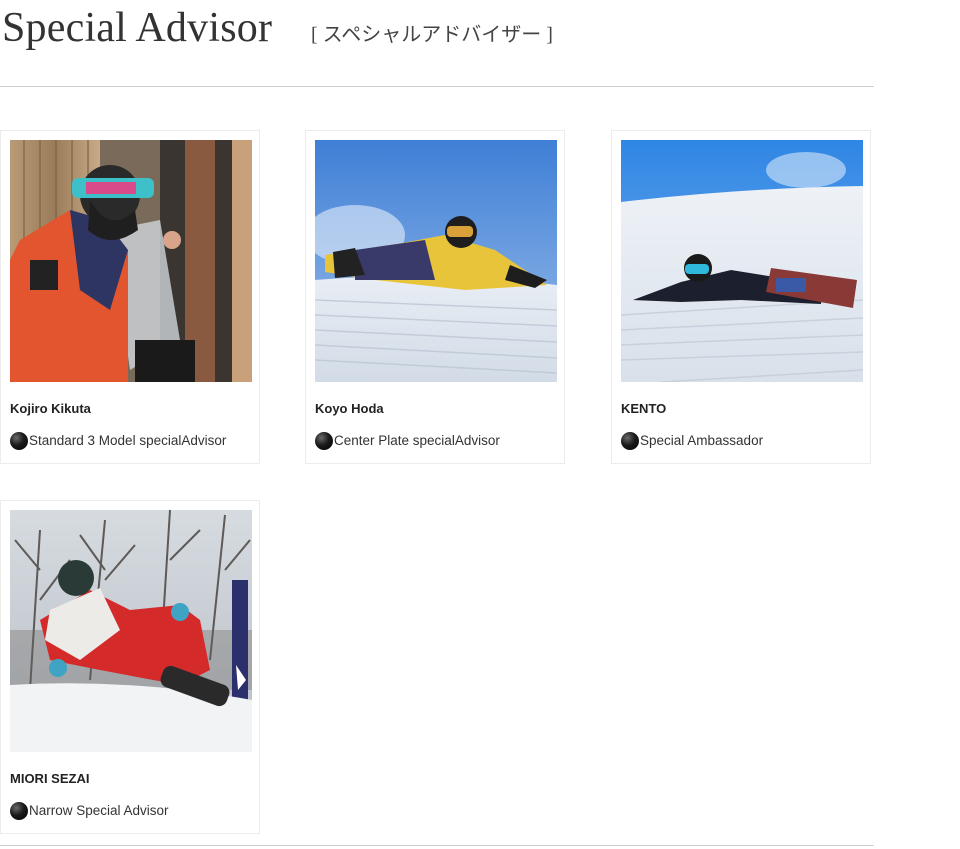 This screenshot has height=849, width=960. Describe the element at coordinates (128, 440) in the screenshot. I see `advisor-role-text: Standard 3 Model specialAdvisor` at that location.